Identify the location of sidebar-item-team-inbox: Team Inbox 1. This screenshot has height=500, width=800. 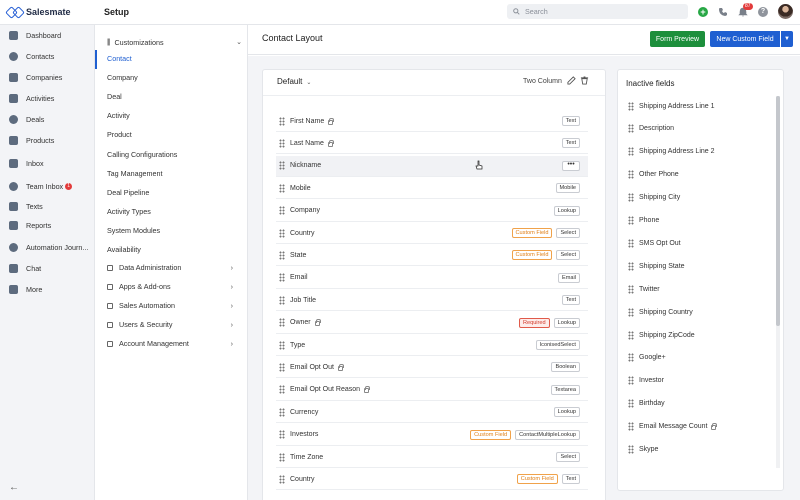
(41, 186).